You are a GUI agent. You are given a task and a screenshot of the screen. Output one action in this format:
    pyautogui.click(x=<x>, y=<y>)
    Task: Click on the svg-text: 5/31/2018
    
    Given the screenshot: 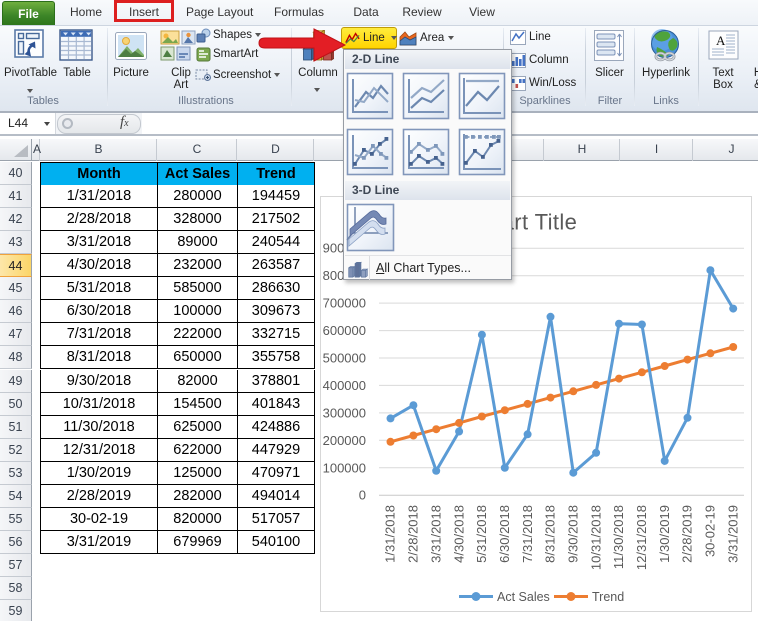 What is the action you would take?
    pyautogui.click(x=481, y=534)
    